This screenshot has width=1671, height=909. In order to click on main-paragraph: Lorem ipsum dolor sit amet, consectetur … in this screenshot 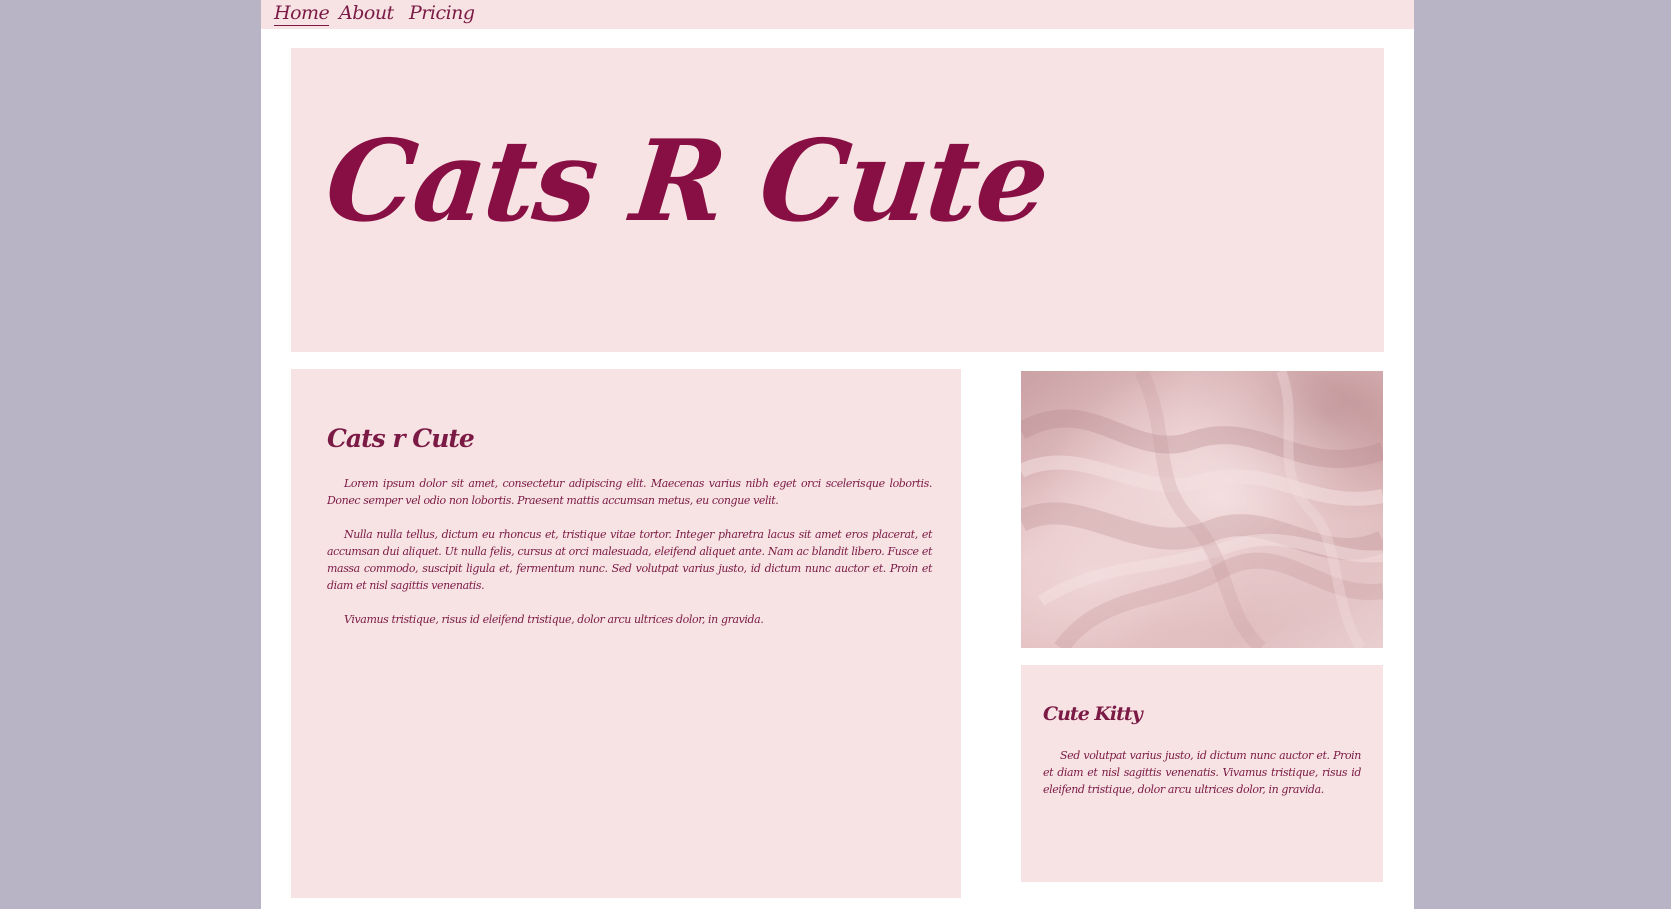, I will do `click(629, 492)`.